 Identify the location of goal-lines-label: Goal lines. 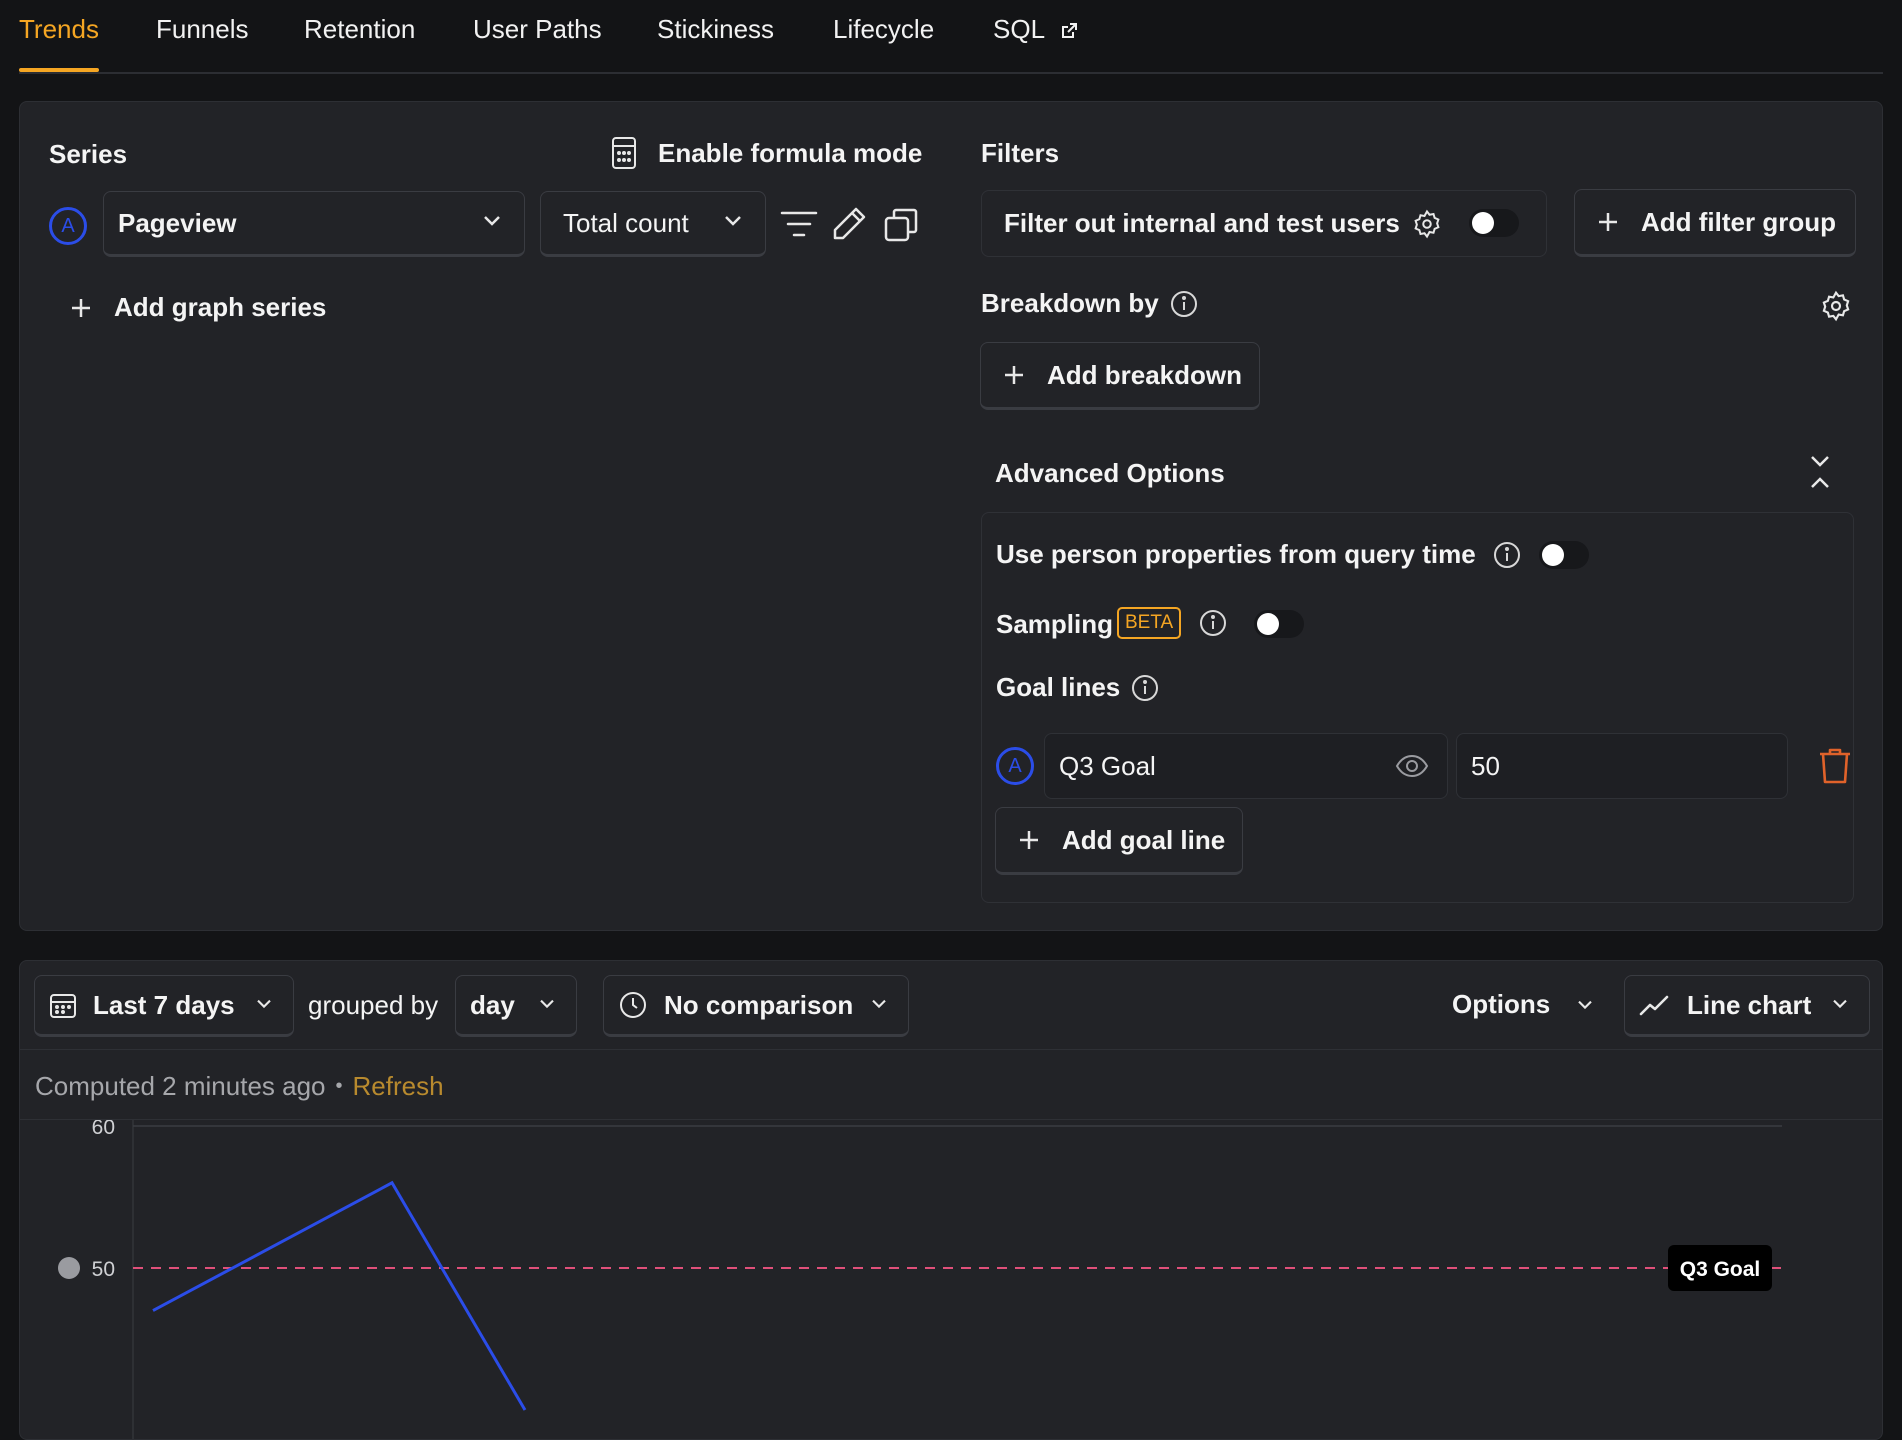
(1058, 687).